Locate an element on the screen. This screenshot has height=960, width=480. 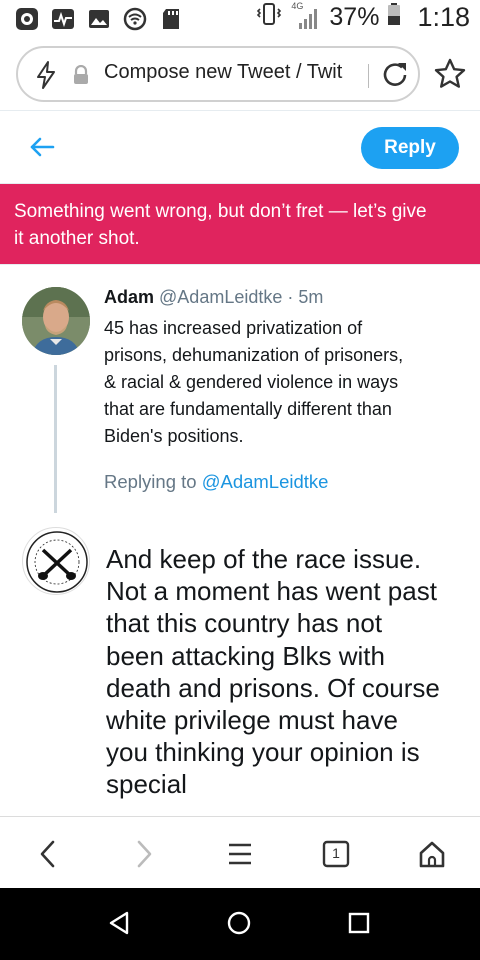
tabs-icon: 1 is located at coordinates (336, 854).